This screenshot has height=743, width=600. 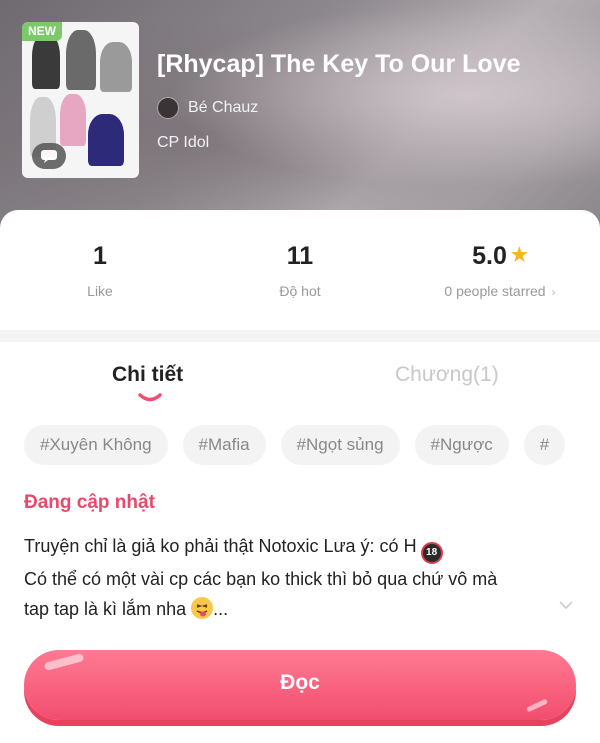 I want to click on expand-chevron-icon, so click(x=566, y=604).